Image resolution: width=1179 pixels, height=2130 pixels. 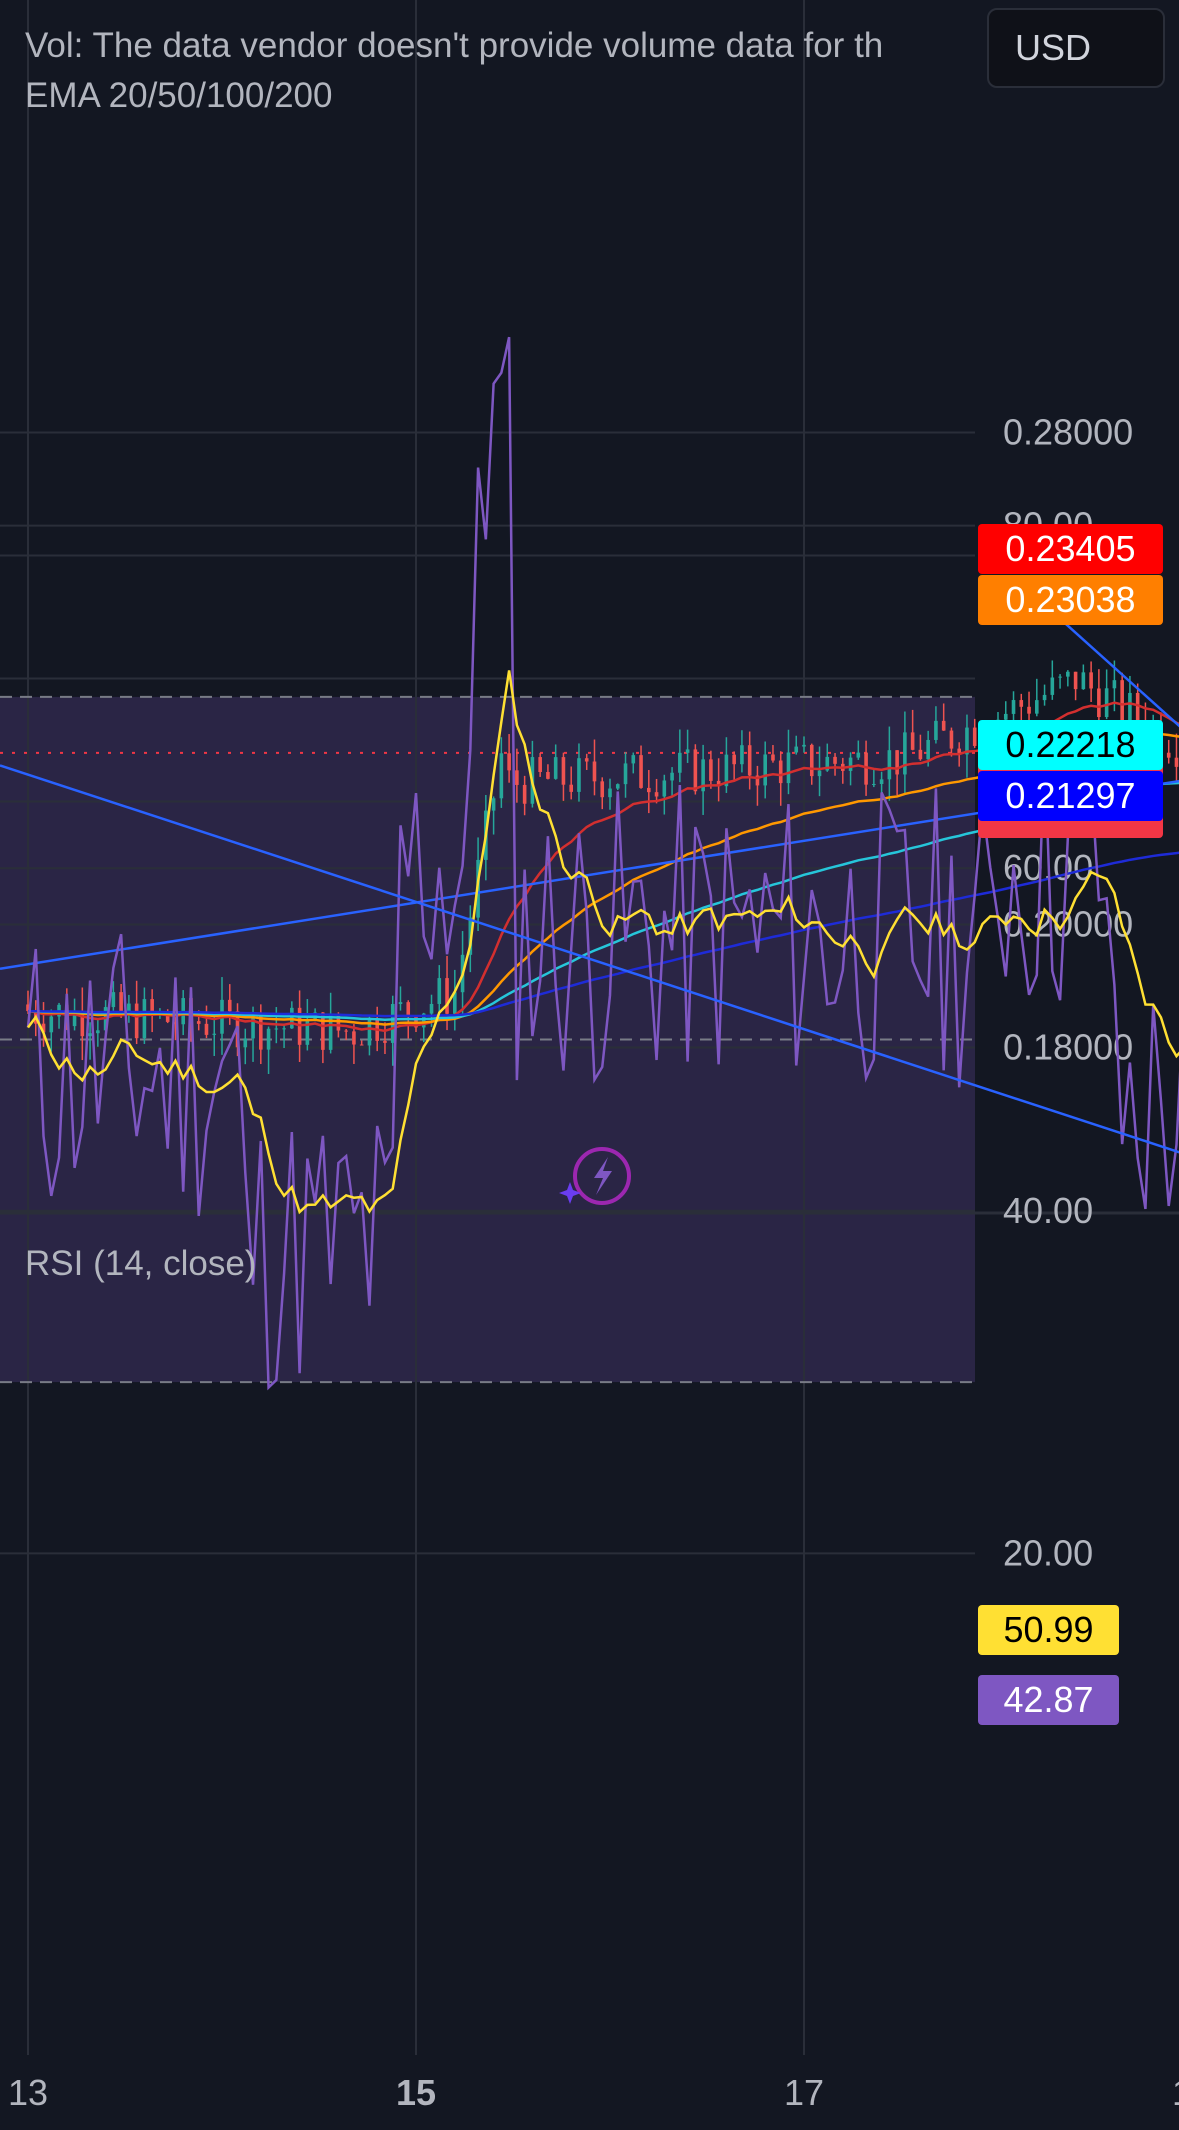 I want to click on currency-selector: USD, so click(x=1076, y=48).